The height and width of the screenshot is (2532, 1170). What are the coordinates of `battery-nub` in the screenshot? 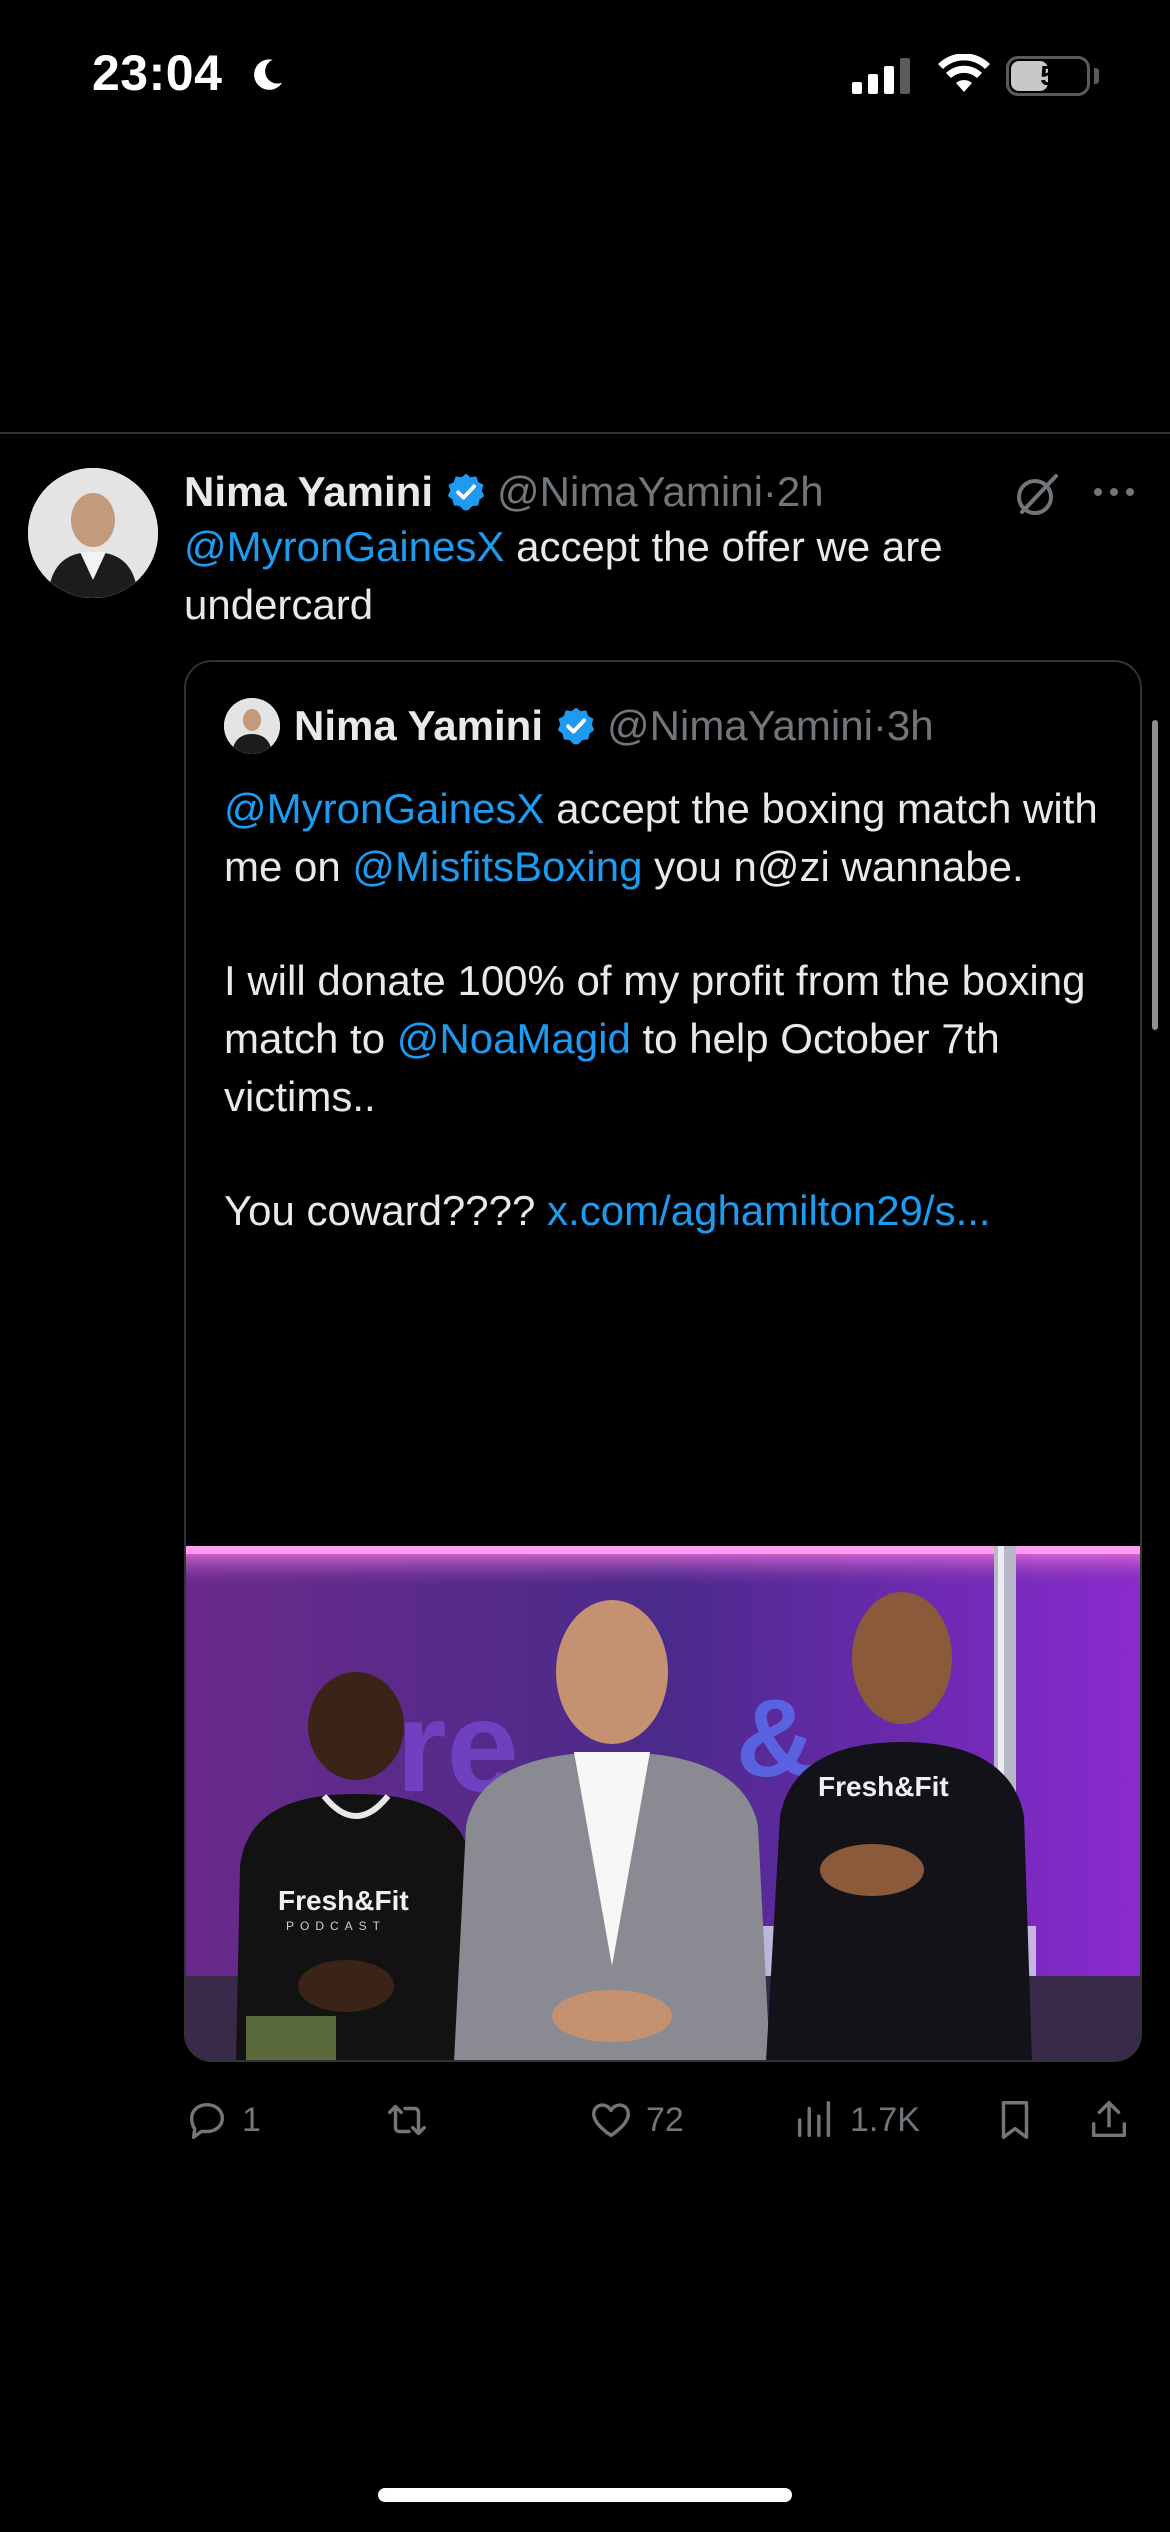 It's located at (1096, 76).